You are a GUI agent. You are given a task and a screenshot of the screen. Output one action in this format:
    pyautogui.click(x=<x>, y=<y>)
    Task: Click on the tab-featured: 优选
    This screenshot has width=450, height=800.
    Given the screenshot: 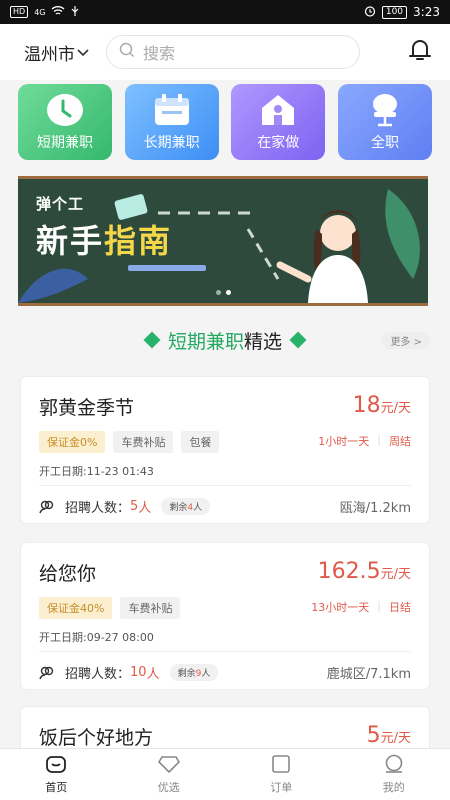 What is the action you would take?
    pyautogui.click(x=169, y=774)
    